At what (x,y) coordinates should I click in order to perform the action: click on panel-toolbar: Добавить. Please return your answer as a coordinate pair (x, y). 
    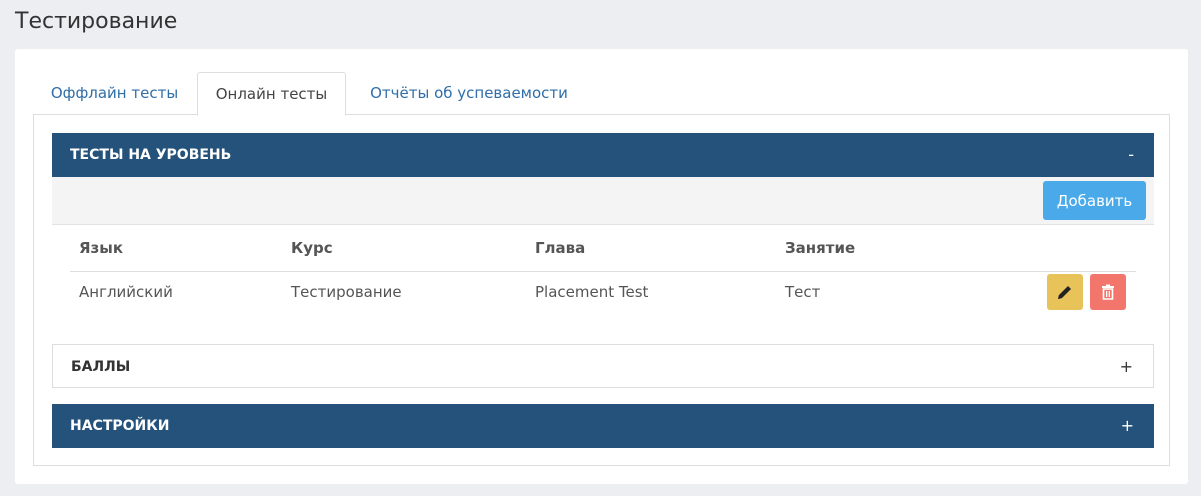
    Looking at the image, I should click on (603, 201).